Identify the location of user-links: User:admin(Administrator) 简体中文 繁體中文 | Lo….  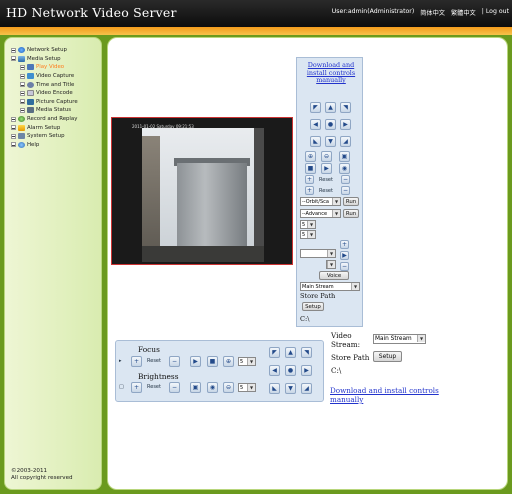
(417, 12).